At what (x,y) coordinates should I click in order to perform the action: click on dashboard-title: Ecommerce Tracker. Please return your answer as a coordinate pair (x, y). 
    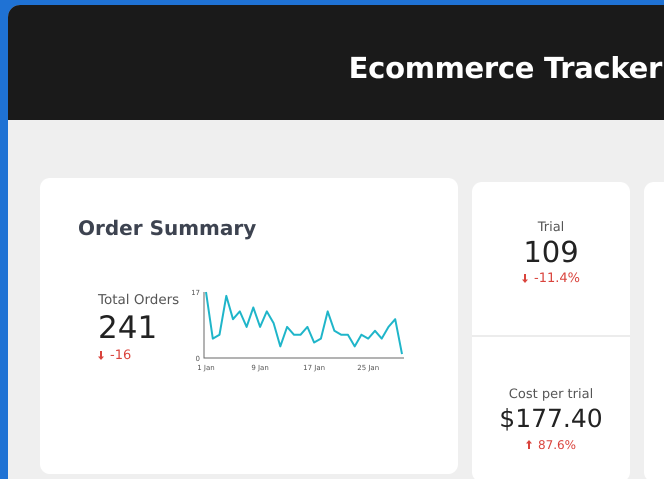
    Looking at the image, I should click on (505, 67).